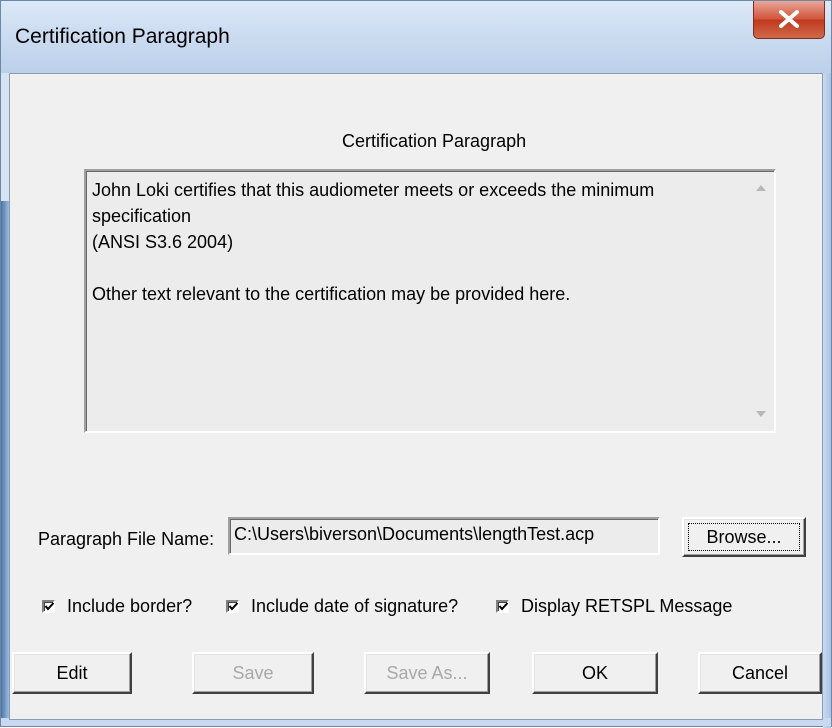 The image size is (832, 728). I want to click on file-name-label: Paragraph File Name:, so click(126, 539).